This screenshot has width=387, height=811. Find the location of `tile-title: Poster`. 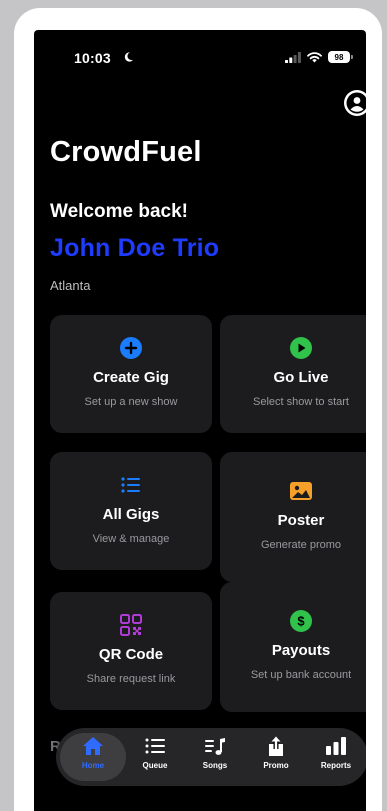

tile-title: Poster is located at coordinates (301, 521).